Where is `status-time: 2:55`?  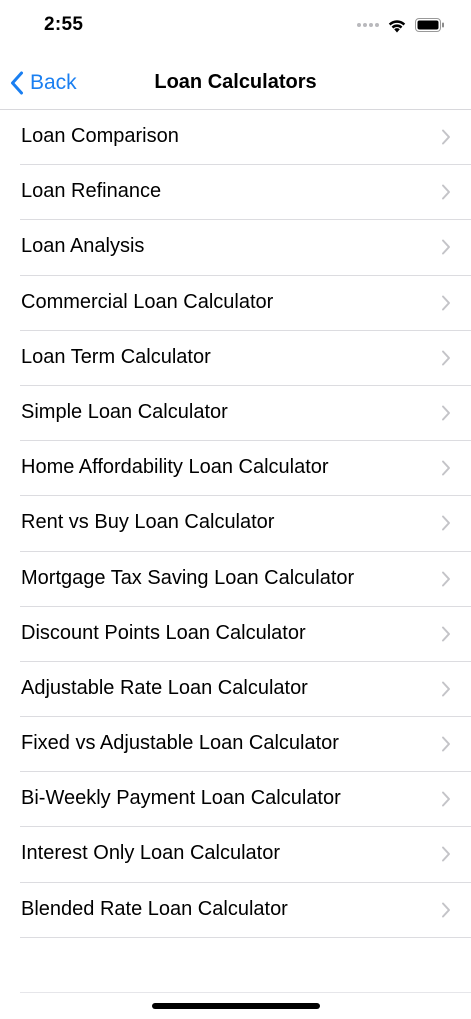
status-time: 2:55 is located at coordinates (64, 24).